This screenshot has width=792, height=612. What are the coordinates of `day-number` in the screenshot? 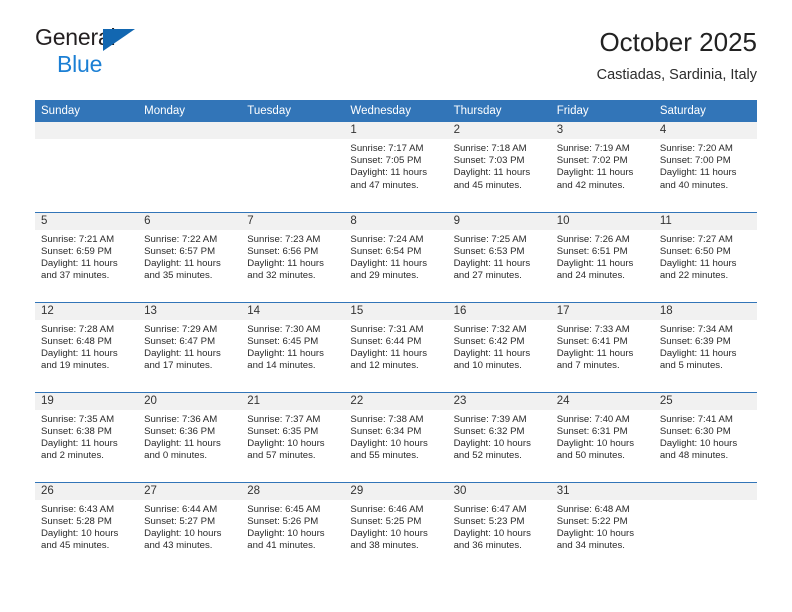 It's located at (87, 130).